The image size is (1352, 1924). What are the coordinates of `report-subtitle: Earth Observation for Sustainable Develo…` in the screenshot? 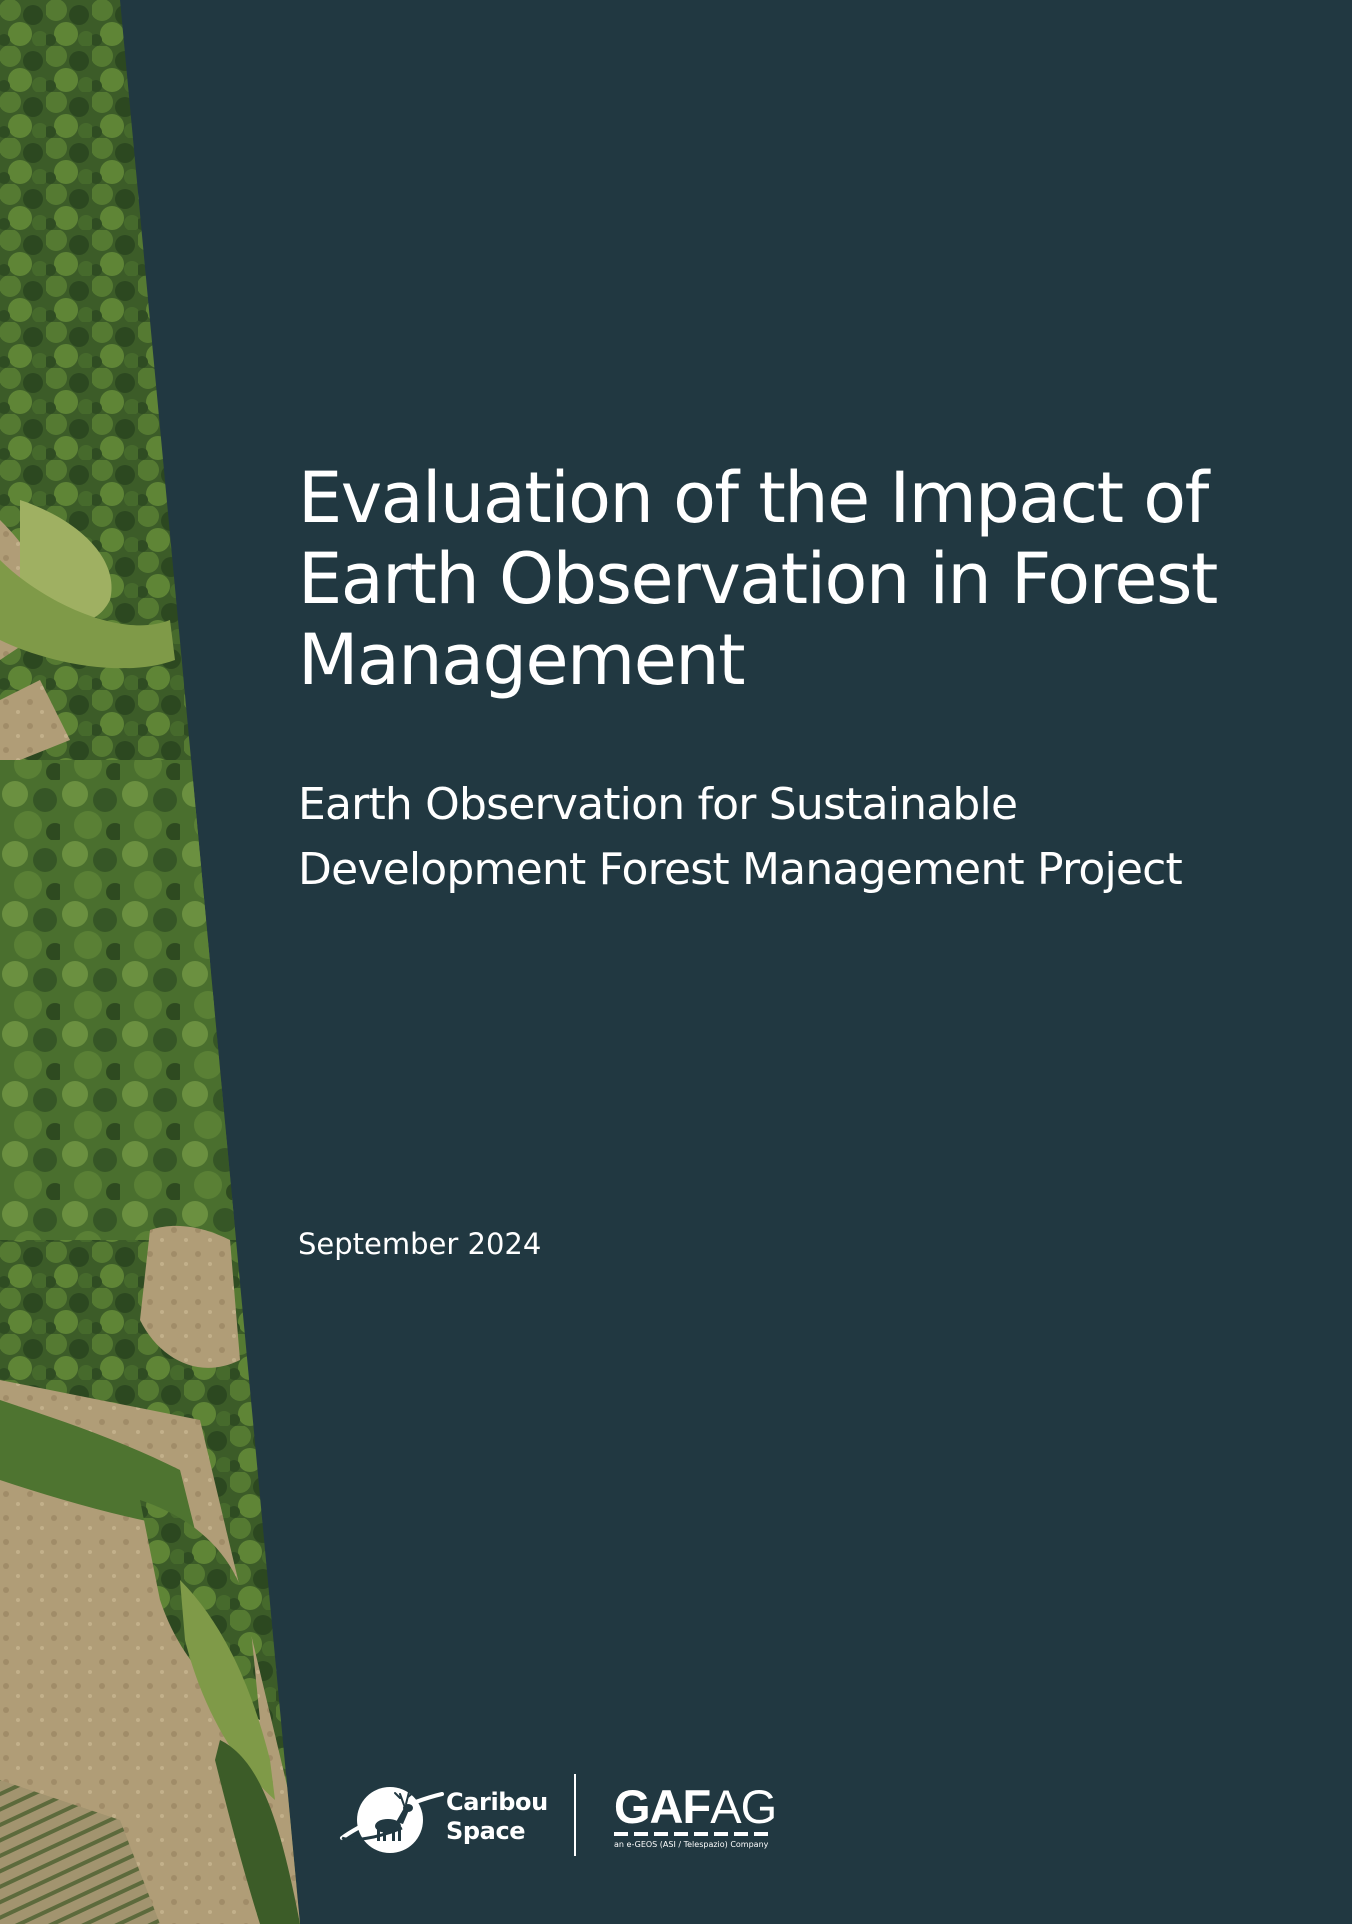 It's located at (778, 837).